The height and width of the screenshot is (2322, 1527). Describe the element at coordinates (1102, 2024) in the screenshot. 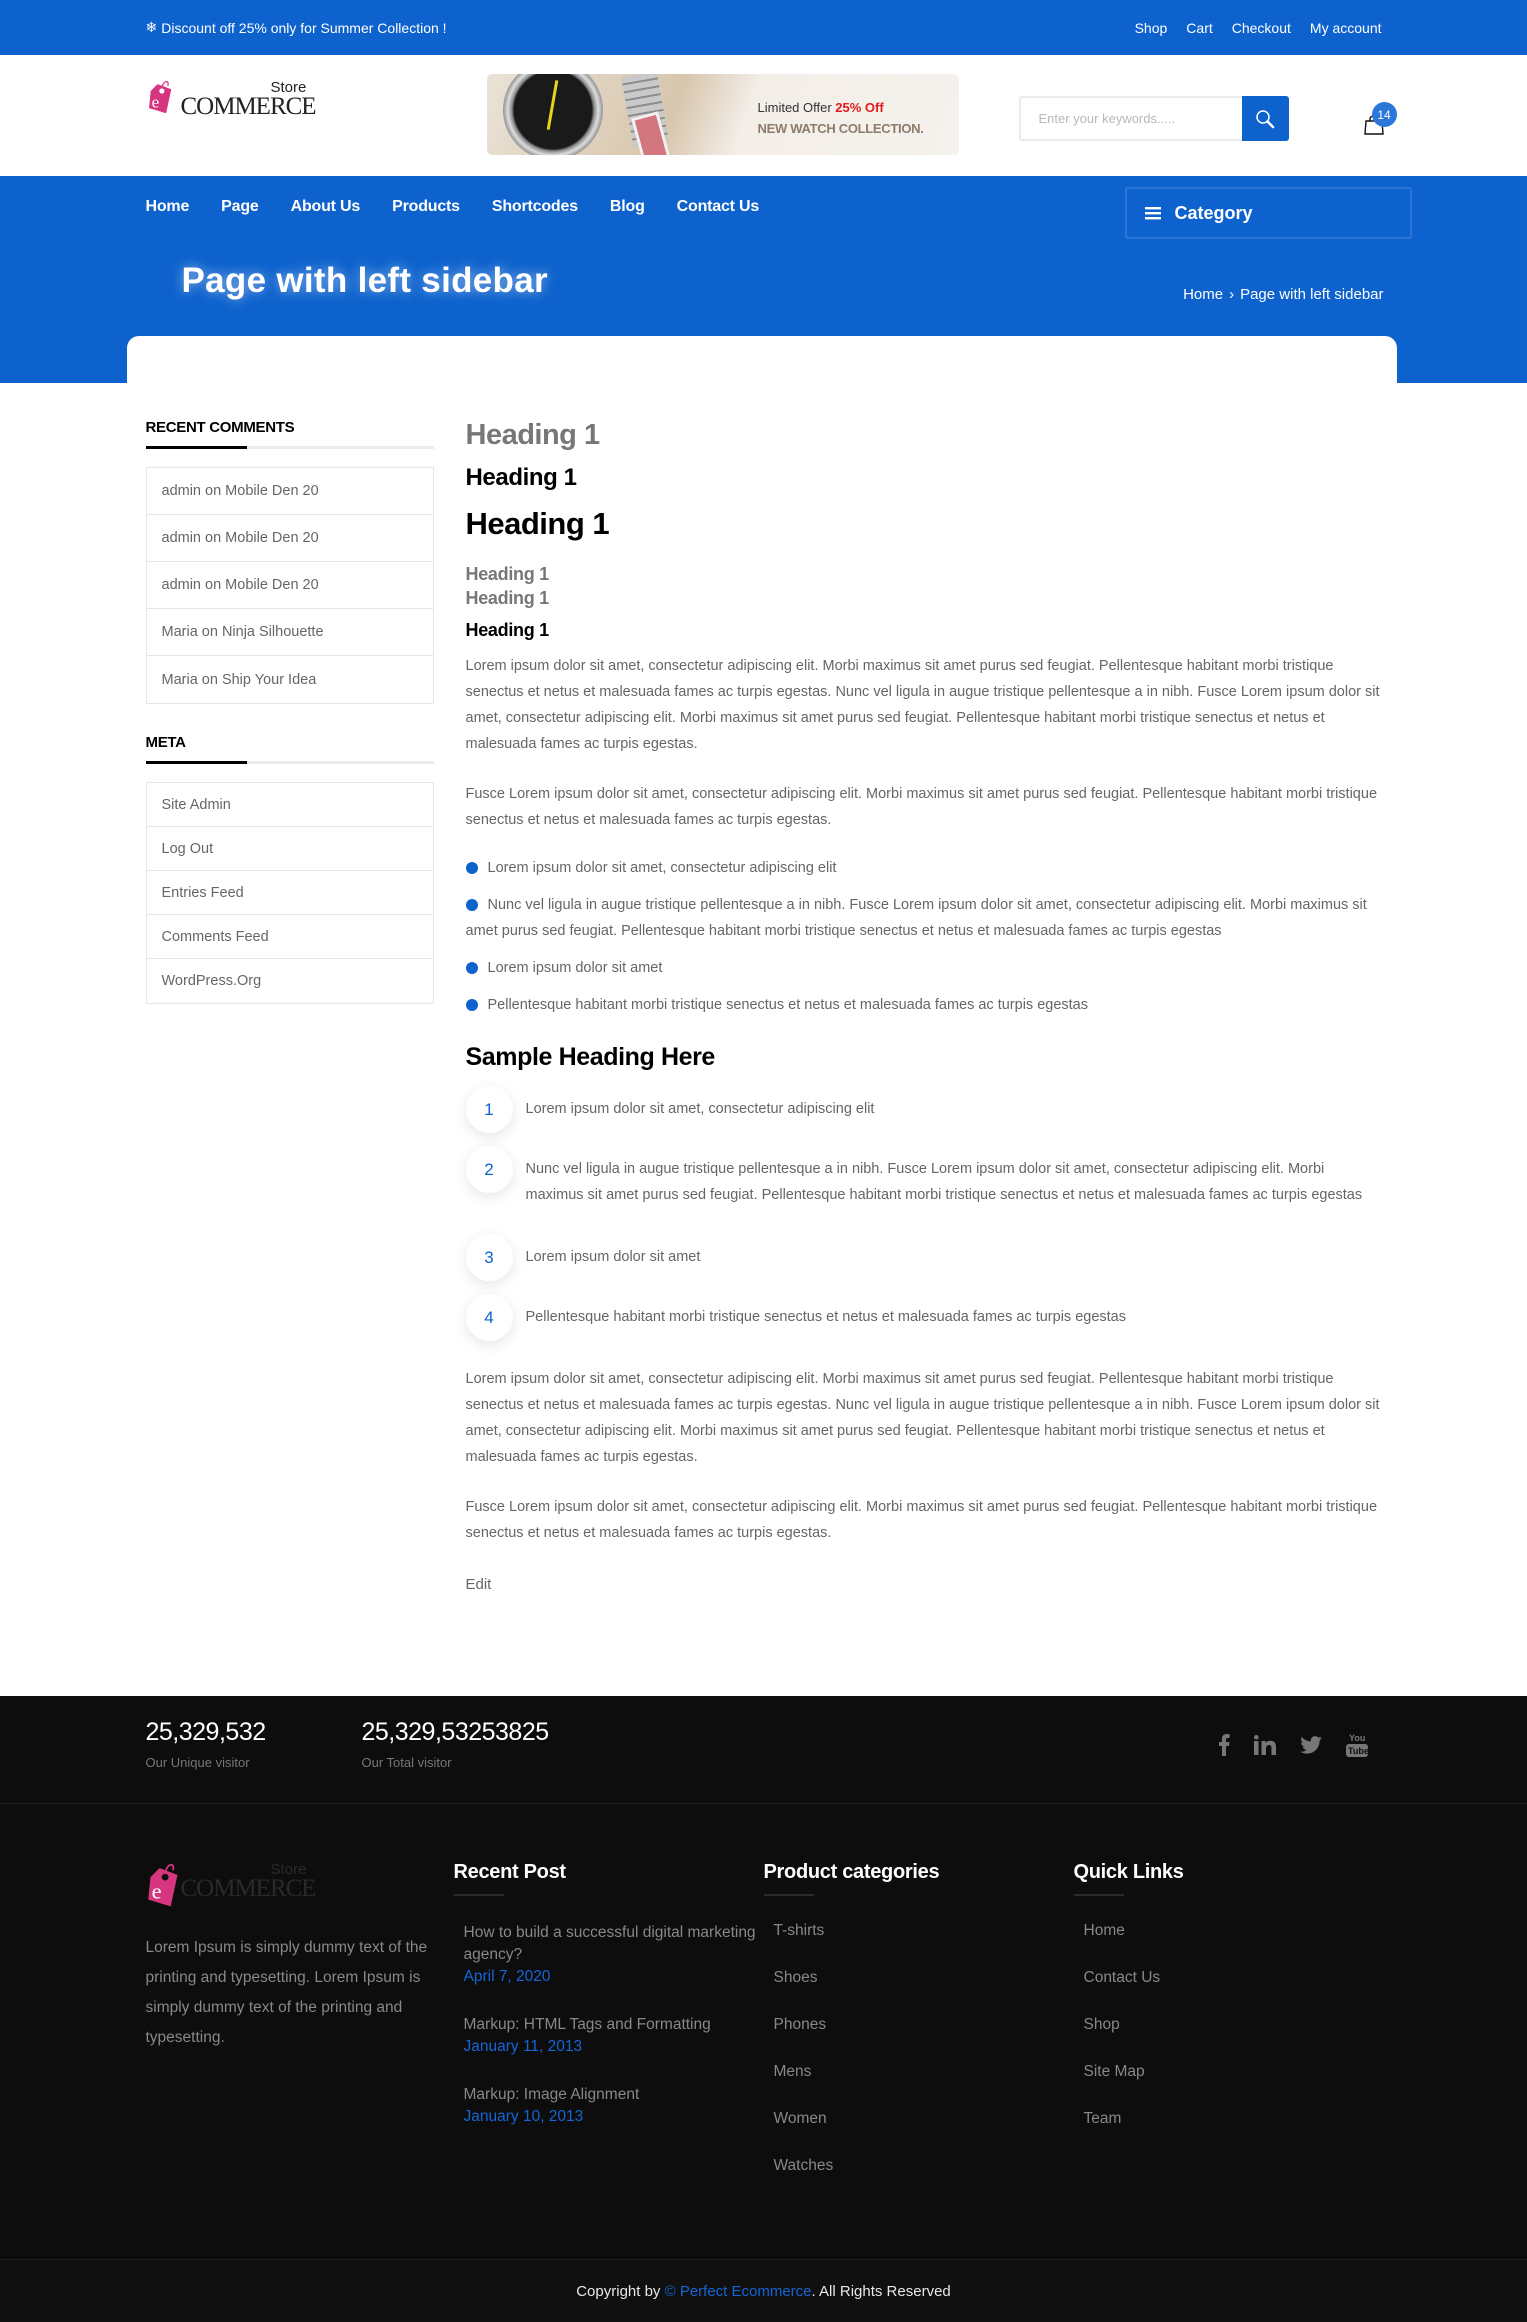

I see `quick-link-shop: Shop` at that location.